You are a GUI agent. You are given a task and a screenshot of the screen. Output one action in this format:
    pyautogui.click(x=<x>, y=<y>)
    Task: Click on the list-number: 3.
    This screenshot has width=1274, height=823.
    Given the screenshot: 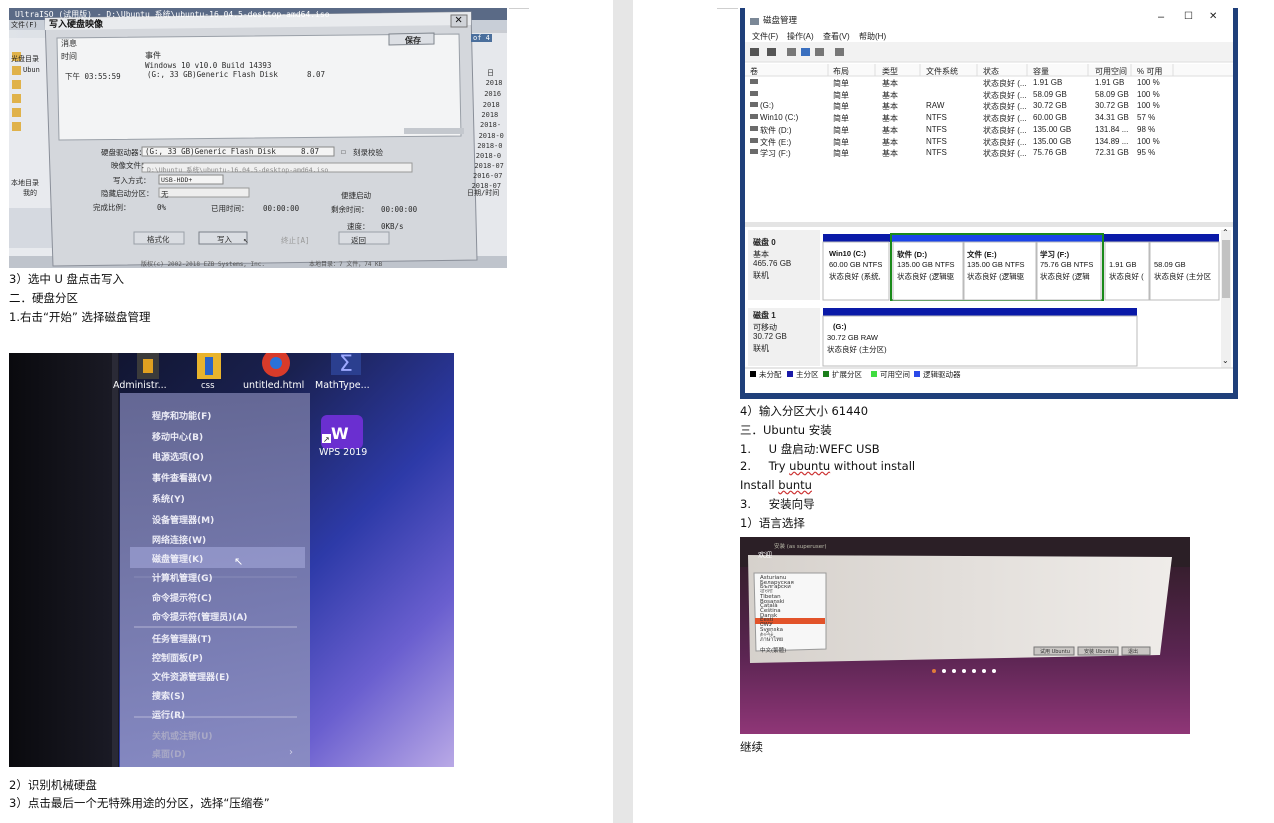 What is the action you would take?
    pyautogui.click(x=745, y=504)
    